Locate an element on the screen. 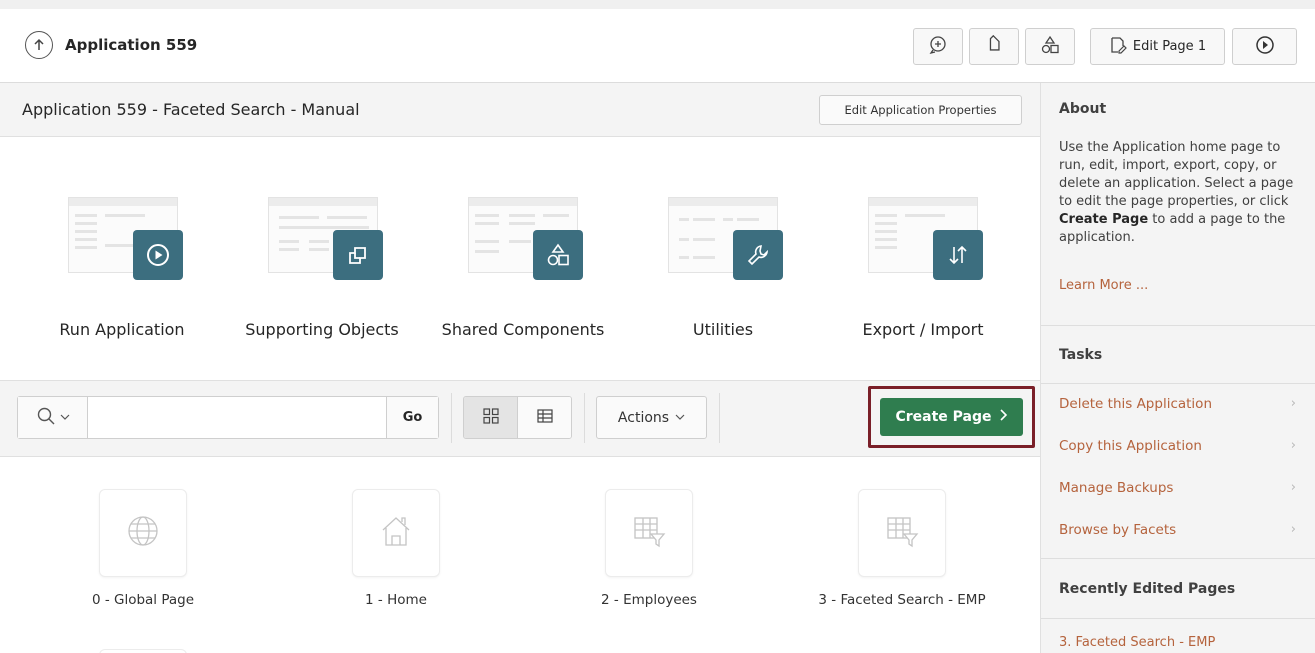 The image size is (1315, 653). grid-icon is located at coordinates (490, 417).